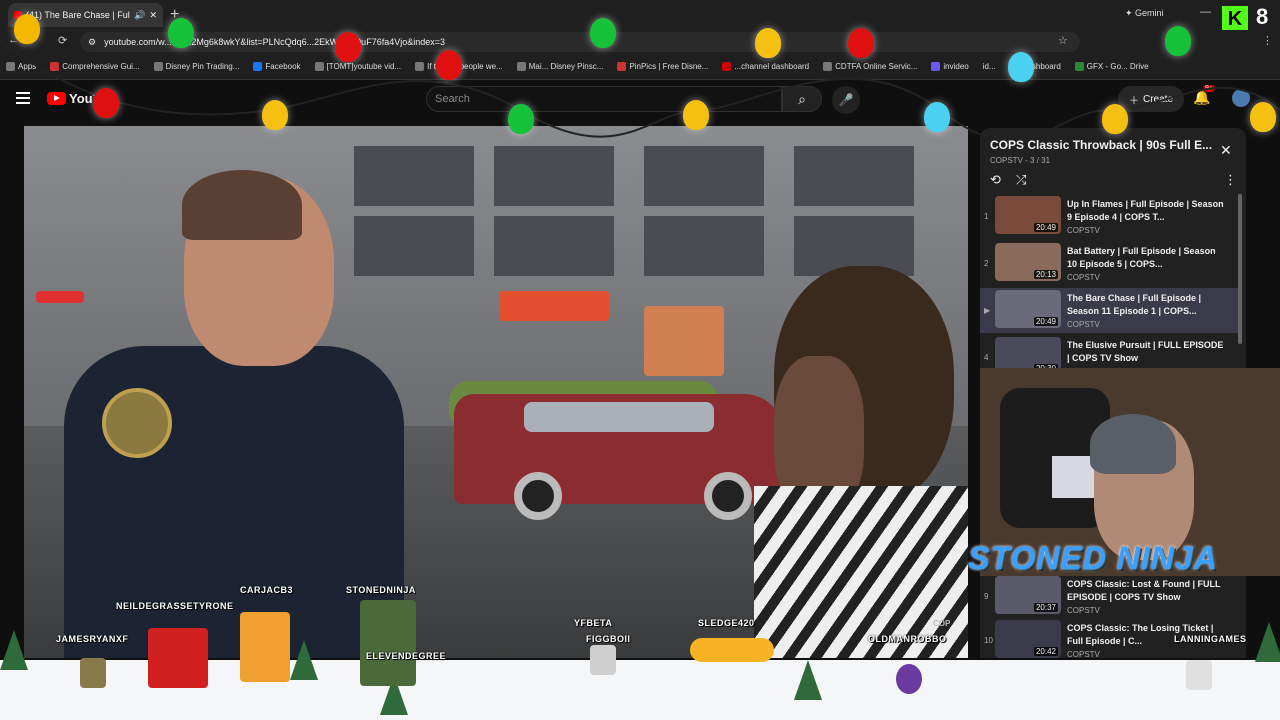 Image resolution: width=1280 pixels, height=720 pixels. Describe the element at coordinates (406, 656) in the screenshot. I see `chatter-name: ELEVENDEGREE` at that location.